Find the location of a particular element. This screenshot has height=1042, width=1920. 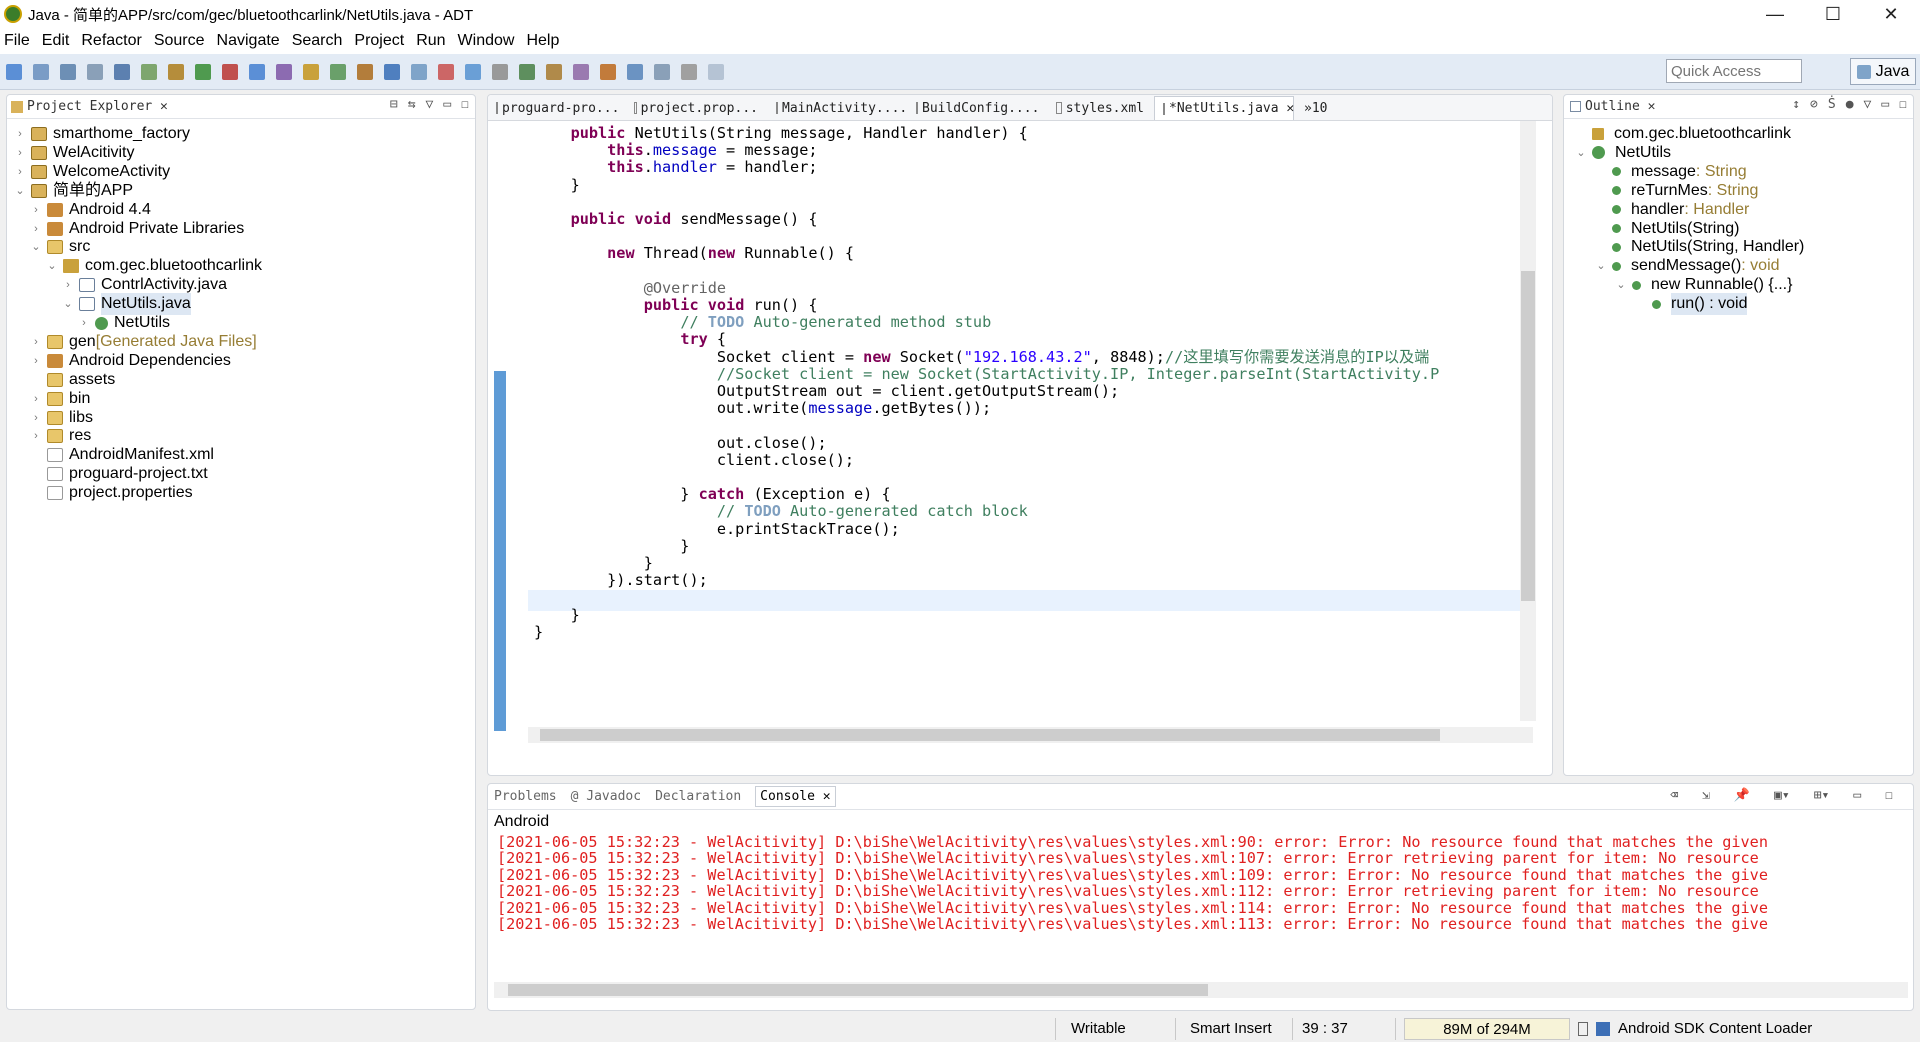

maximize-button: ☐ is located at coordinates (1833, 14).